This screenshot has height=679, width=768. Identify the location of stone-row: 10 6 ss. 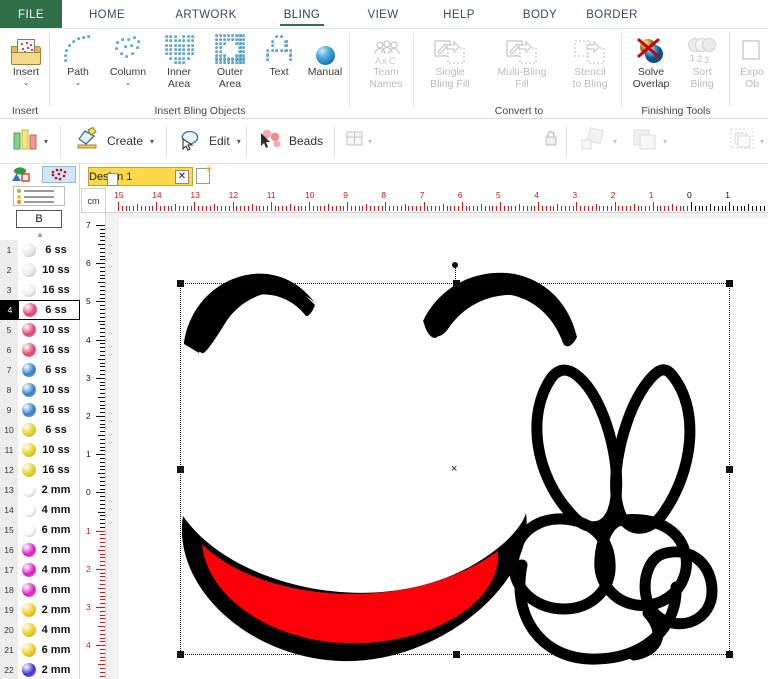
(40, 430).